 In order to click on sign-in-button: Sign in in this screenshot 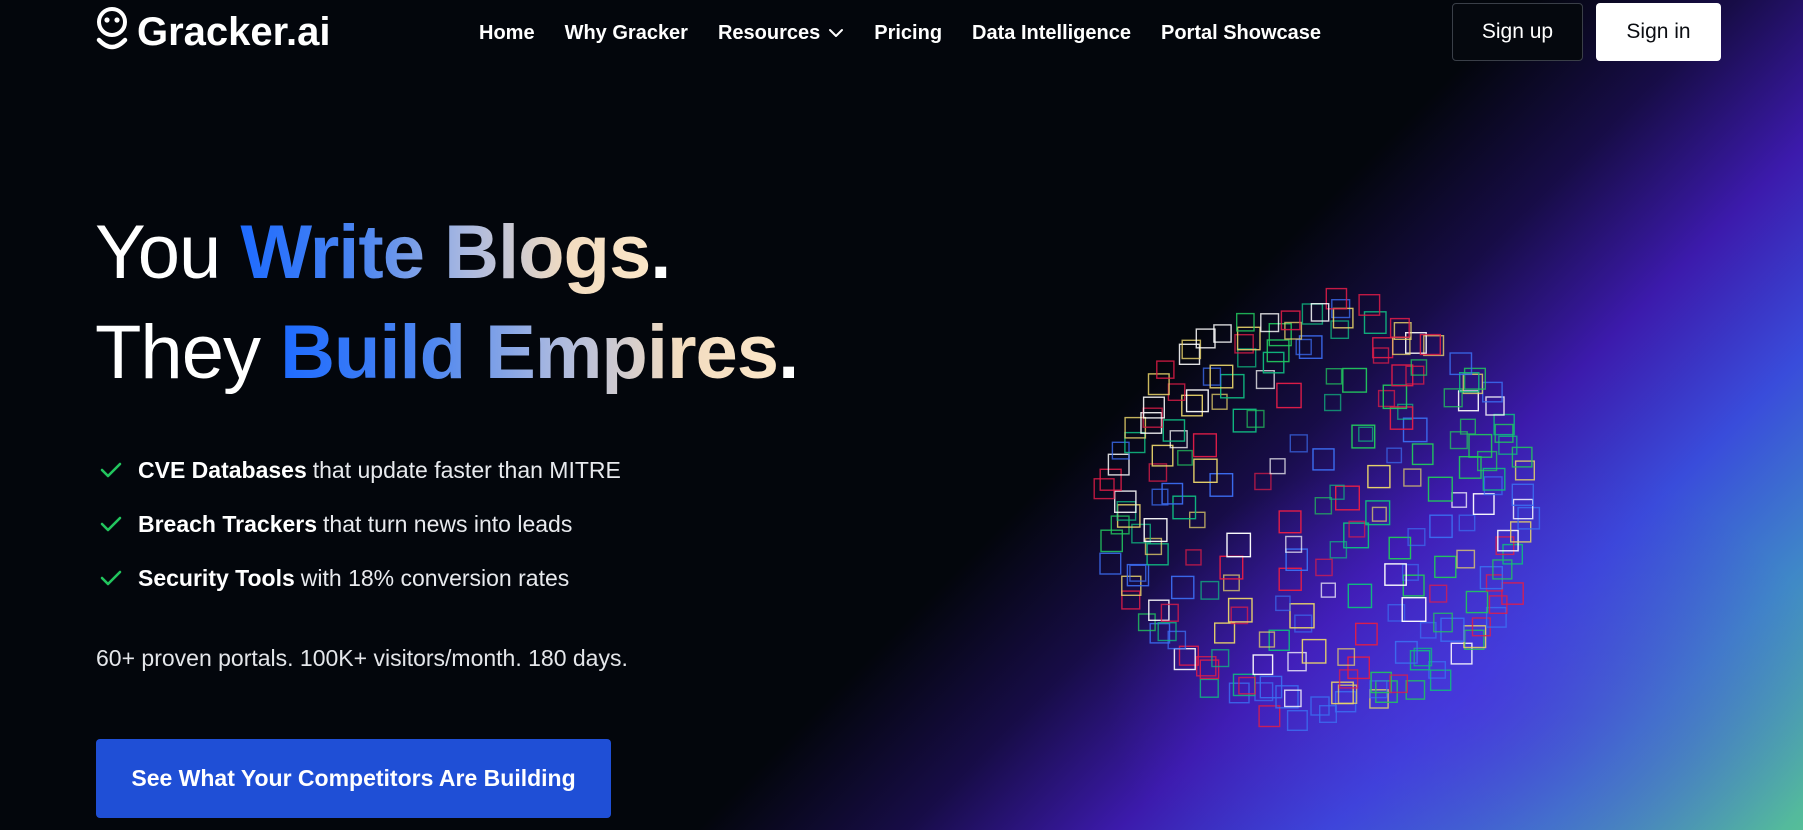, I will do `click(1658, 32)`.